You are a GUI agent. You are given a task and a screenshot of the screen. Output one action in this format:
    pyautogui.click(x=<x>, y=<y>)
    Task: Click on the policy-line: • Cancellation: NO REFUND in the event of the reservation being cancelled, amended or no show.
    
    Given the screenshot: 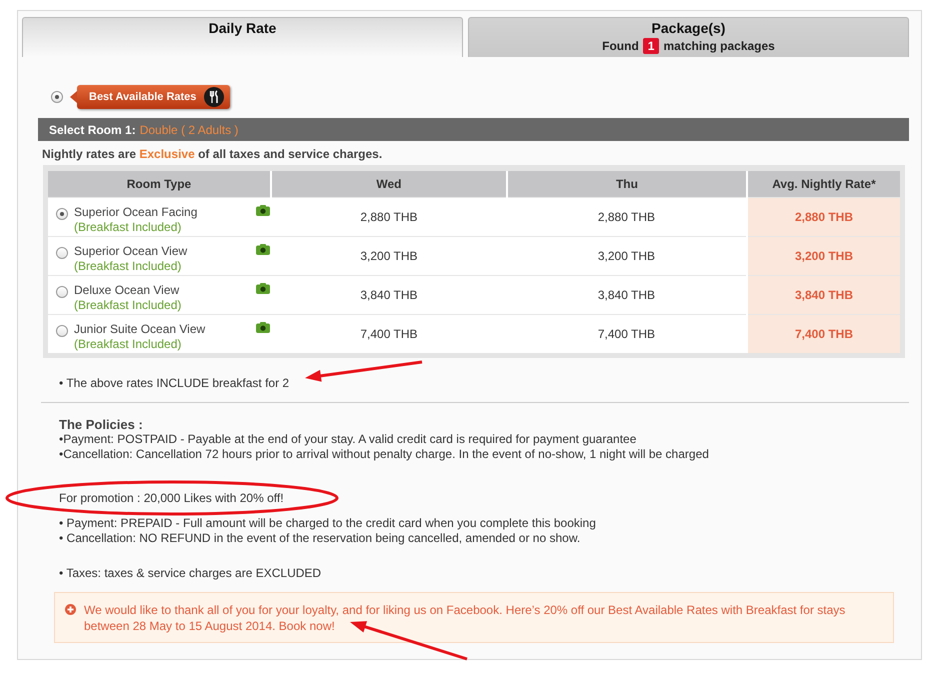 What is the action you would take?
    pyautogui.click(x=320, y=538)
    